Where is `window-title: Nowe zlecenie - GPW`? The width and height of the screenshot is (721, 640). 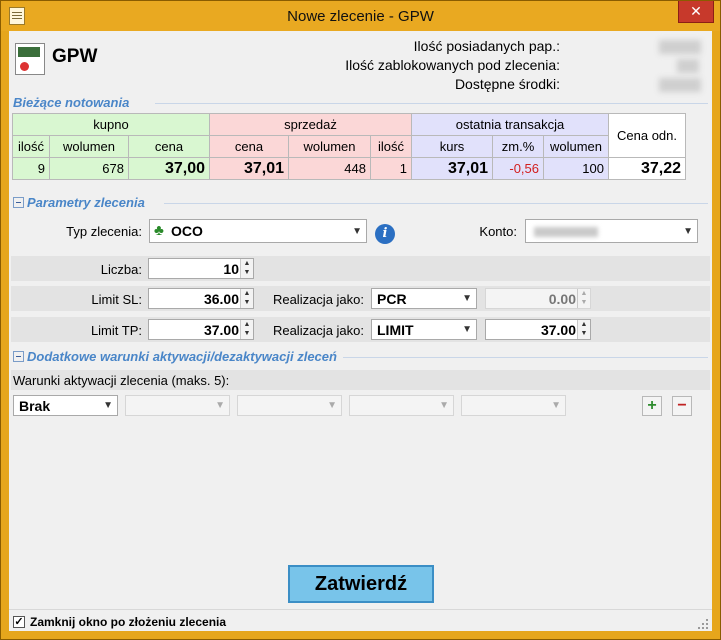 window-title: Nowe zlecenie - GPW is located at coordinates (360, 16).